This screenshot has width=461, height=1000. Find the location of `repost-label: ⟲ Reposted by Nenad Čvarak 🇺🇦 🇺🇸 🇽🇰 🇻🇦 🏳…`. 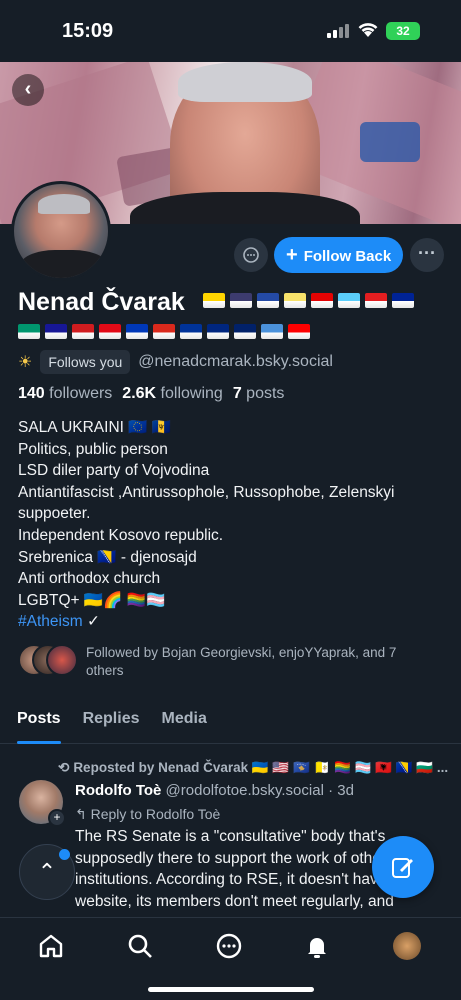

repost-label: ⟲ Reposted by Nenad Čvarak 🇺🇦 🇺🇸 🇽🇰 🇻🇦 🏳… is located at coordinates (253, 768).